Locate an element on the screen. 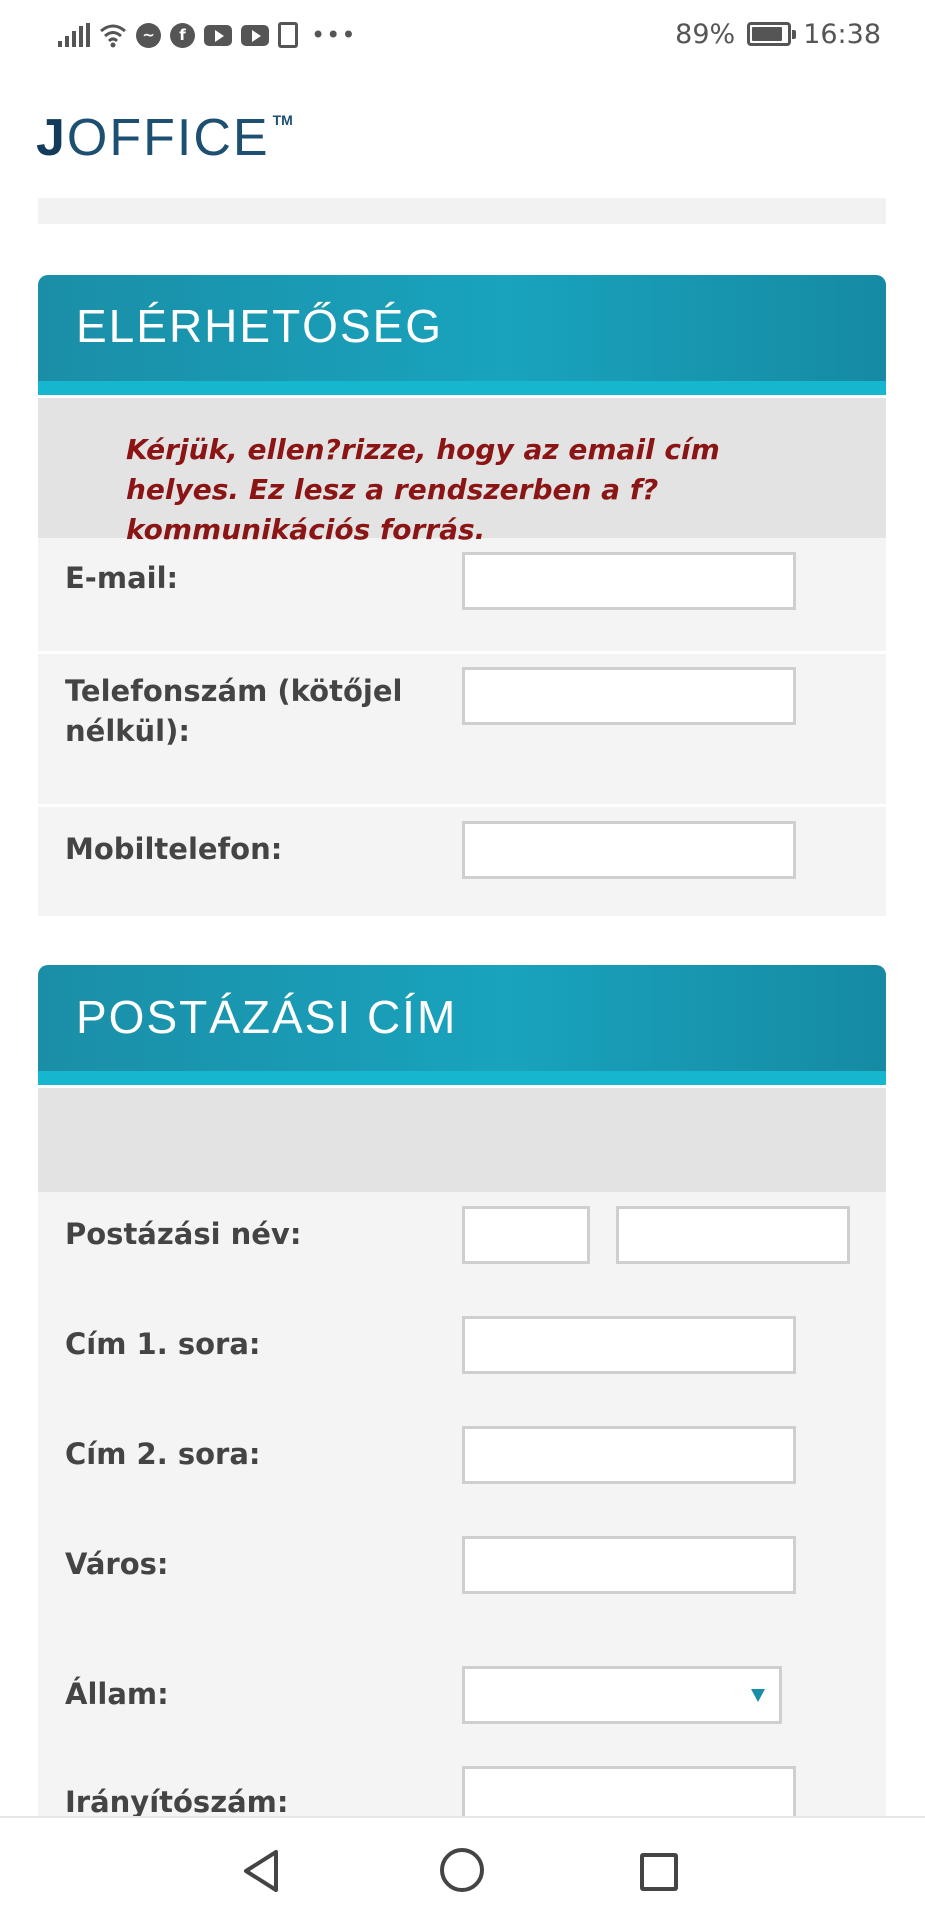  postal-section-title: POSTÁZÁSI CÍM is located at coordinates (267, 1017).